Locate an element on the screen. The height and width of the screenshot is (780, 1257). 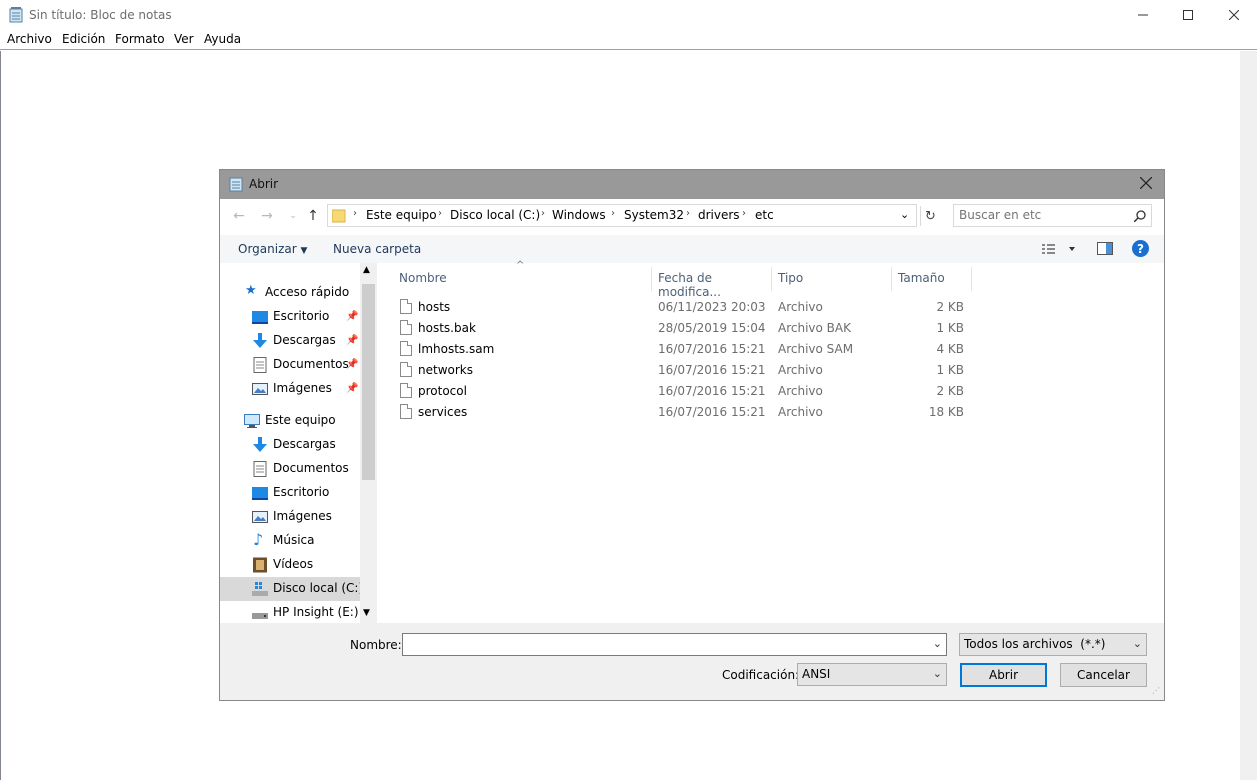
forward-button: → is located at coordinates (267, 216).